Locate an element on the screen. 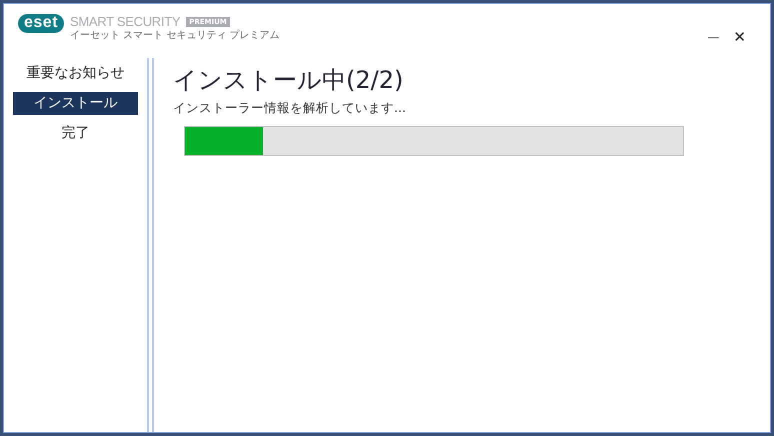 The image size is (774, 436). page-title: インストール中(2/2) is located at coordinates (288, 80).